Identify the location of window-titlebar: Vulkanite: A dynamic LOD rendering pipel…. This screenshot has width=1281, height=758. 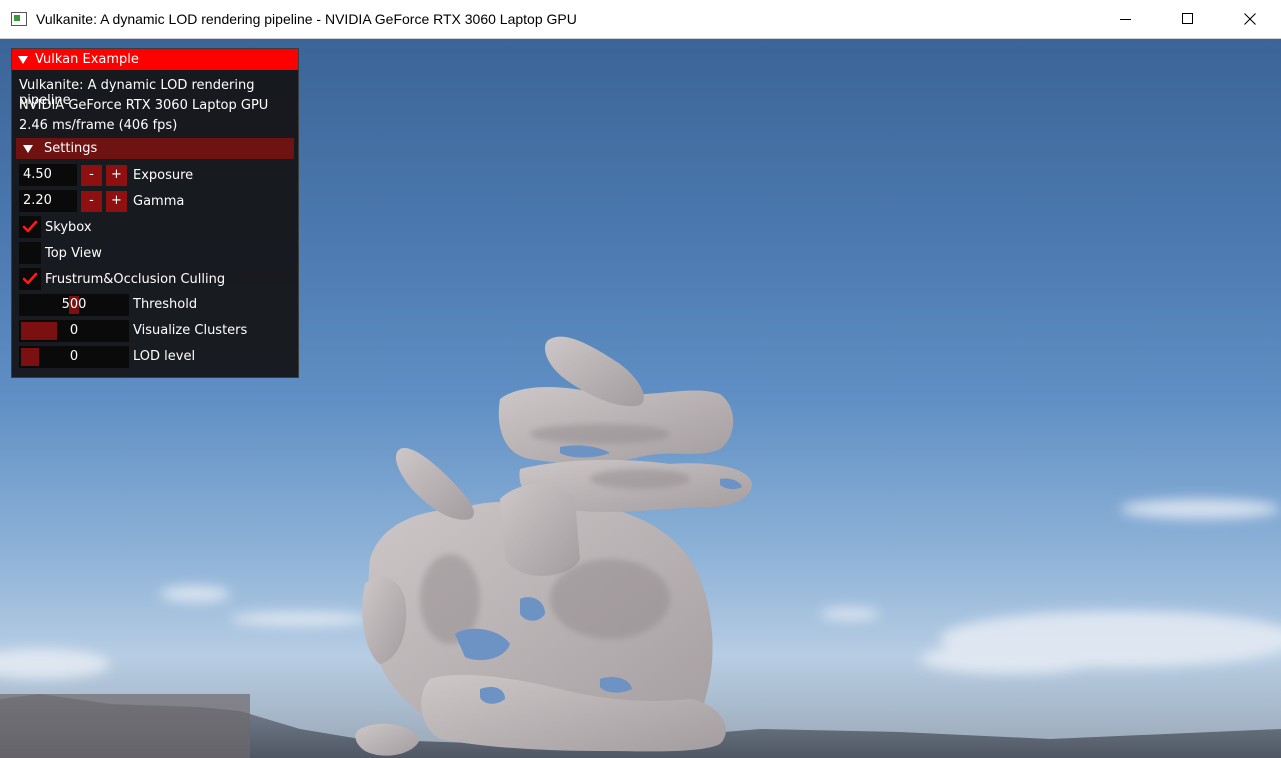
(640, 19).